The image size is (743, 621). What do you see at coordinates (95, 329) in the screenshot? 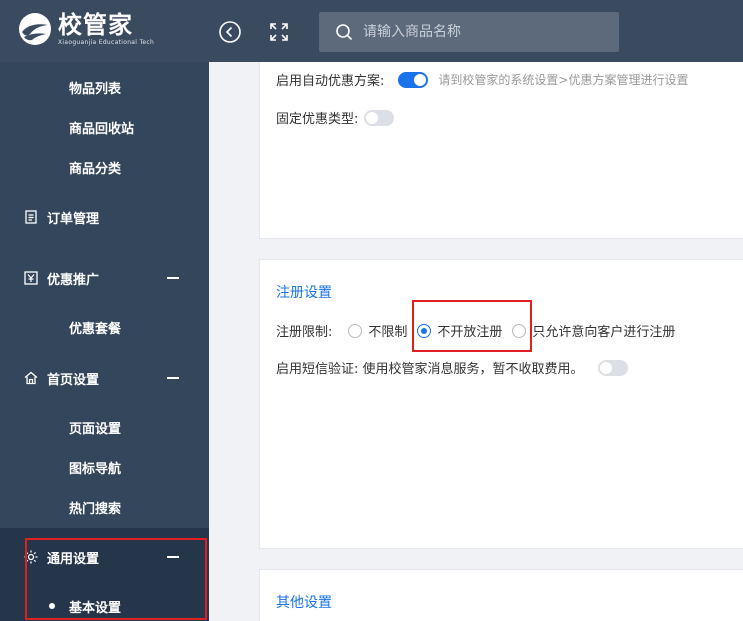
I see `sidebar-item-label: 优惠套餐` at bounding box center [95, 329].